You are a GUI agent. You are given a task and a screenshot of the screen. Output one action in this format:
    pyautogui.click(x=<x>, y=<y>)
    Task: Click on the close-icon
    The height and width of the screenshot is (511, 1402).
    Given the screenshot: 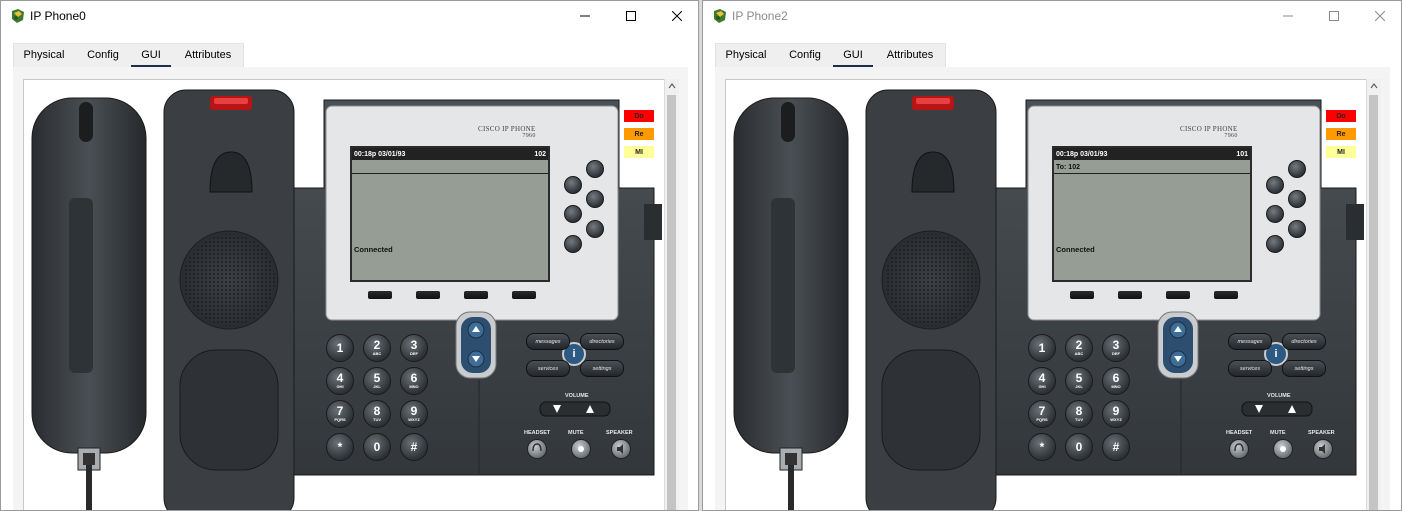 What is the action you would take?
    pyautogui.click(x=677, y=16)
    